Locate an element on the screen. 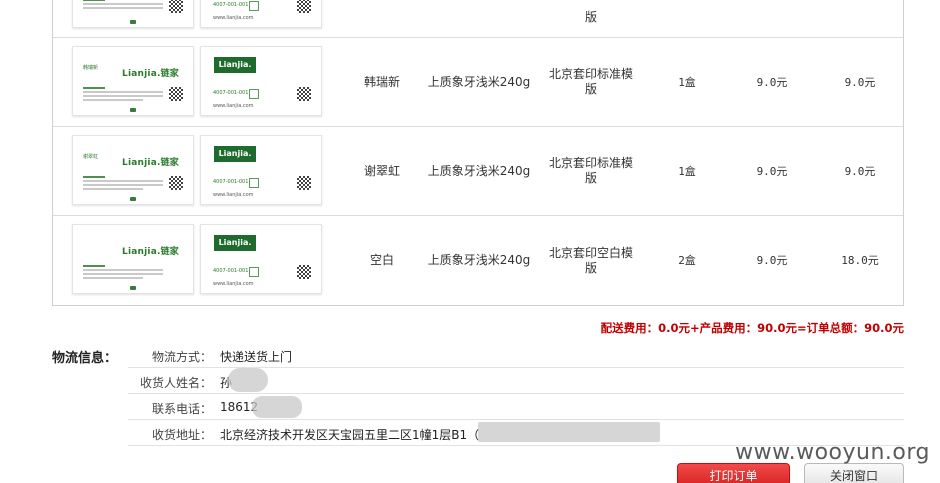 This screenshot has height=483, width=940. address-label: 收货地址： is located at coordinates (181, 435).